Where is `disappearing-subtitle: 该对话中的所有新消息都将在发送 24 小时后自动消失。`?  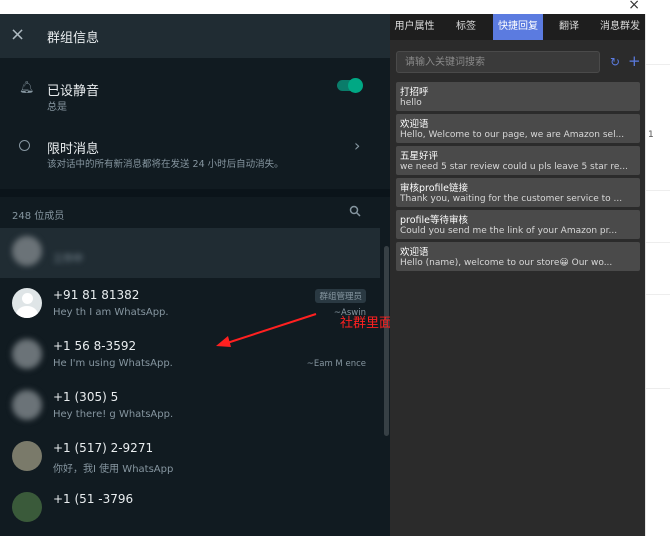 disappearing-subtitle: 该对话中的所有新消息都将在发送 24 小时后自动消失。 is located at coordinates (165, 163).